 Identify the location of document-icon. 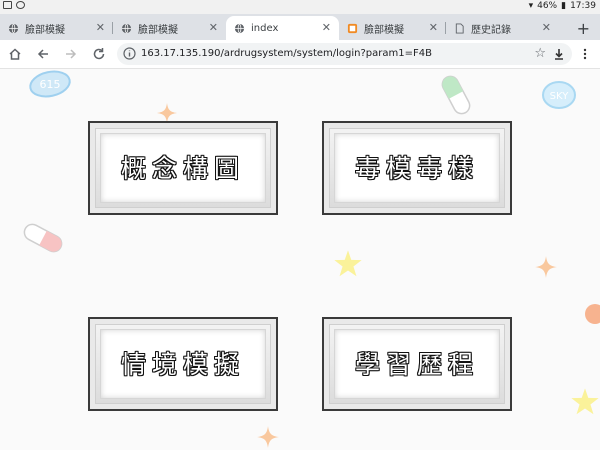
(459, 28).